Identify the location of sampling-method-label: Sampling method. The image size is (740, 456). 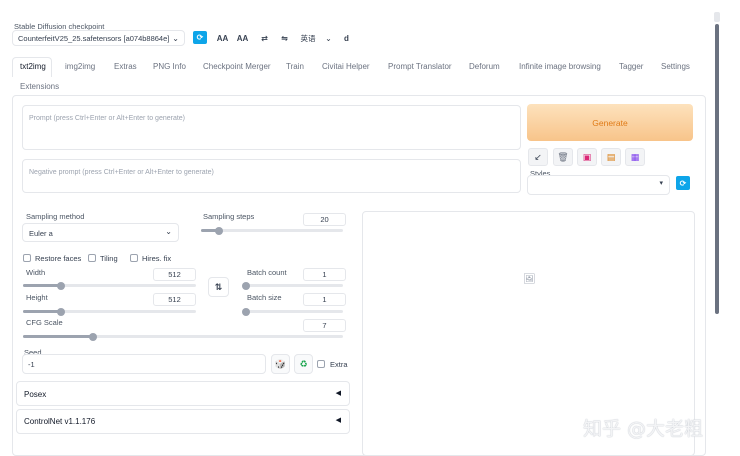
(55, 216).